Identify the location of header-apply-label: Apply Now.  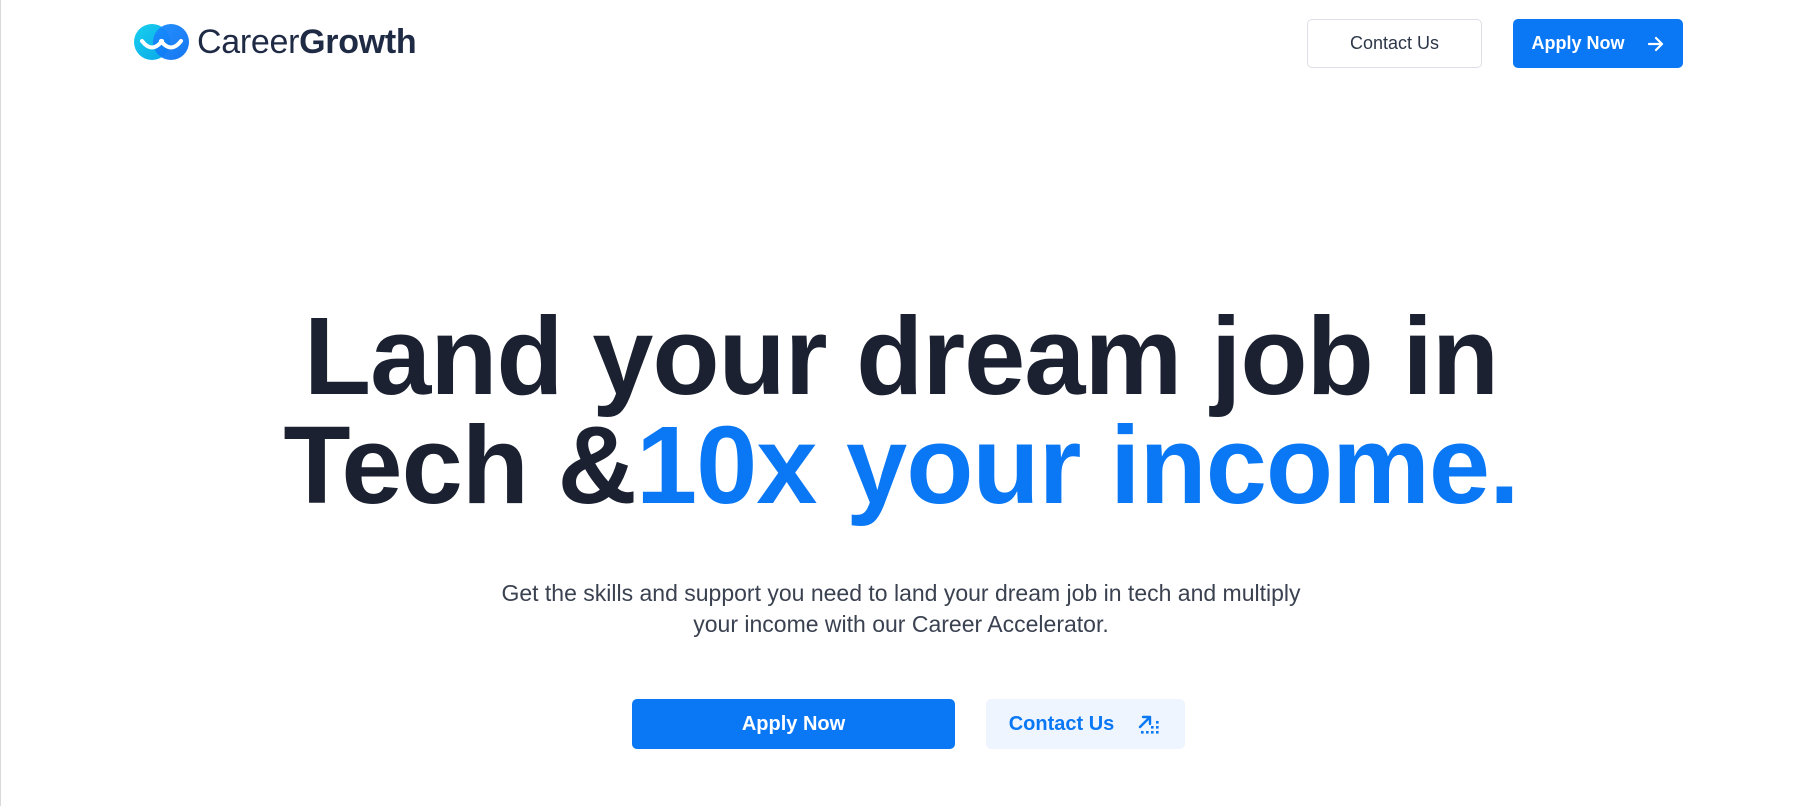
(1578, 43).